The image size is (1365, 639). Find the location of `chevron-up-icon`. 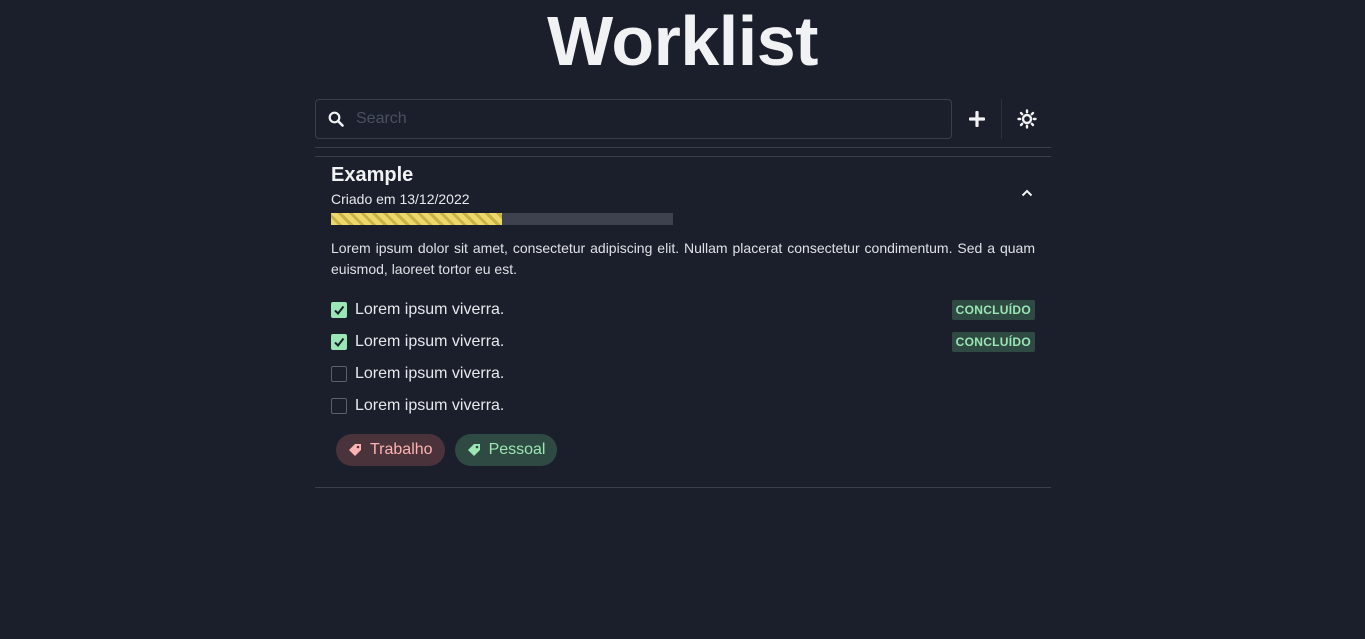

chevron-up-icon is located at coordinates (1027, 193).